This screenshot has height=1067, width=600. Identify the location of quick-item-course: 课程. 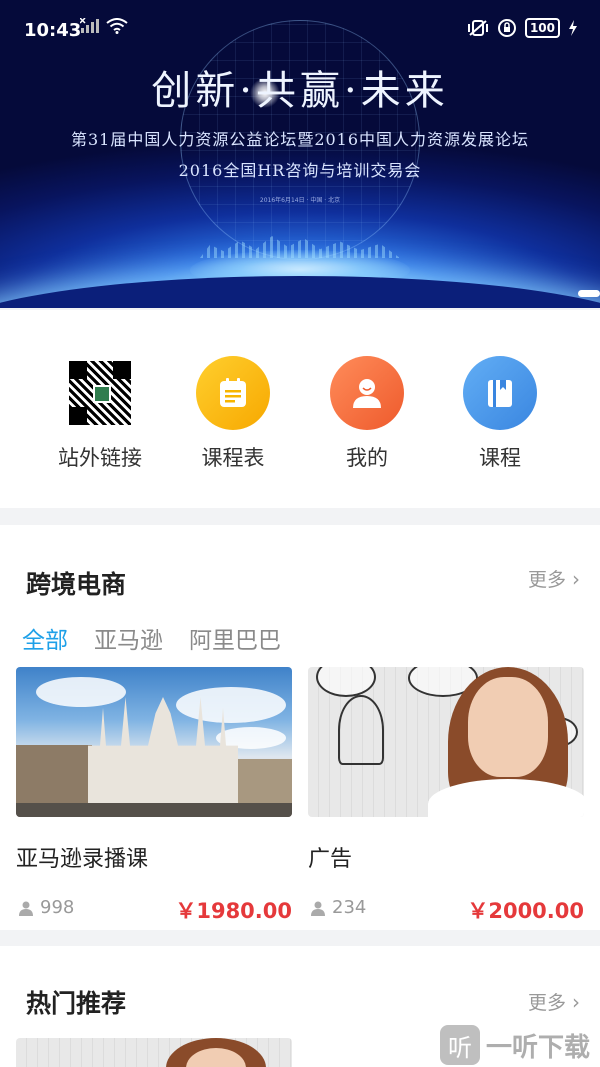
(500, 414).